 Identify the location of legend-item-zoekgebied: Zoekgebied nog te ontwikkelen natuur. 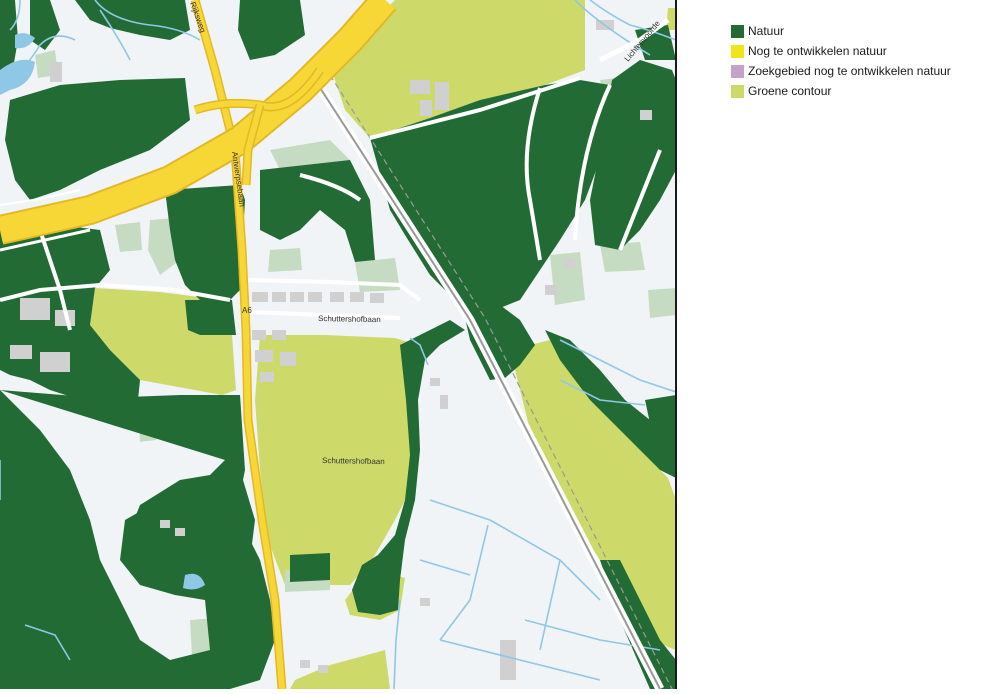
(841, 71).